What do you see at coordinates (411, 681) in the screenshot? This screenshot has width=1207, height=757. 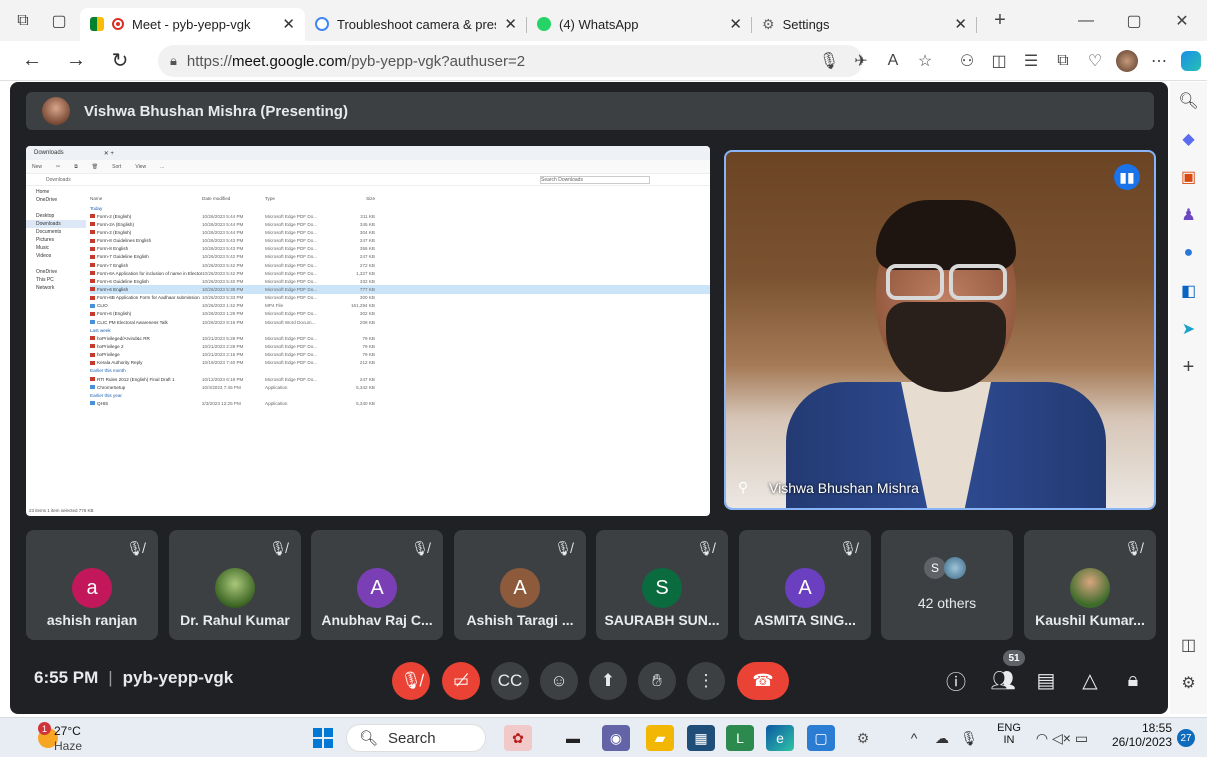 I see `mic-off-button: 🎙︎̸` at bounding box center [411, 681].